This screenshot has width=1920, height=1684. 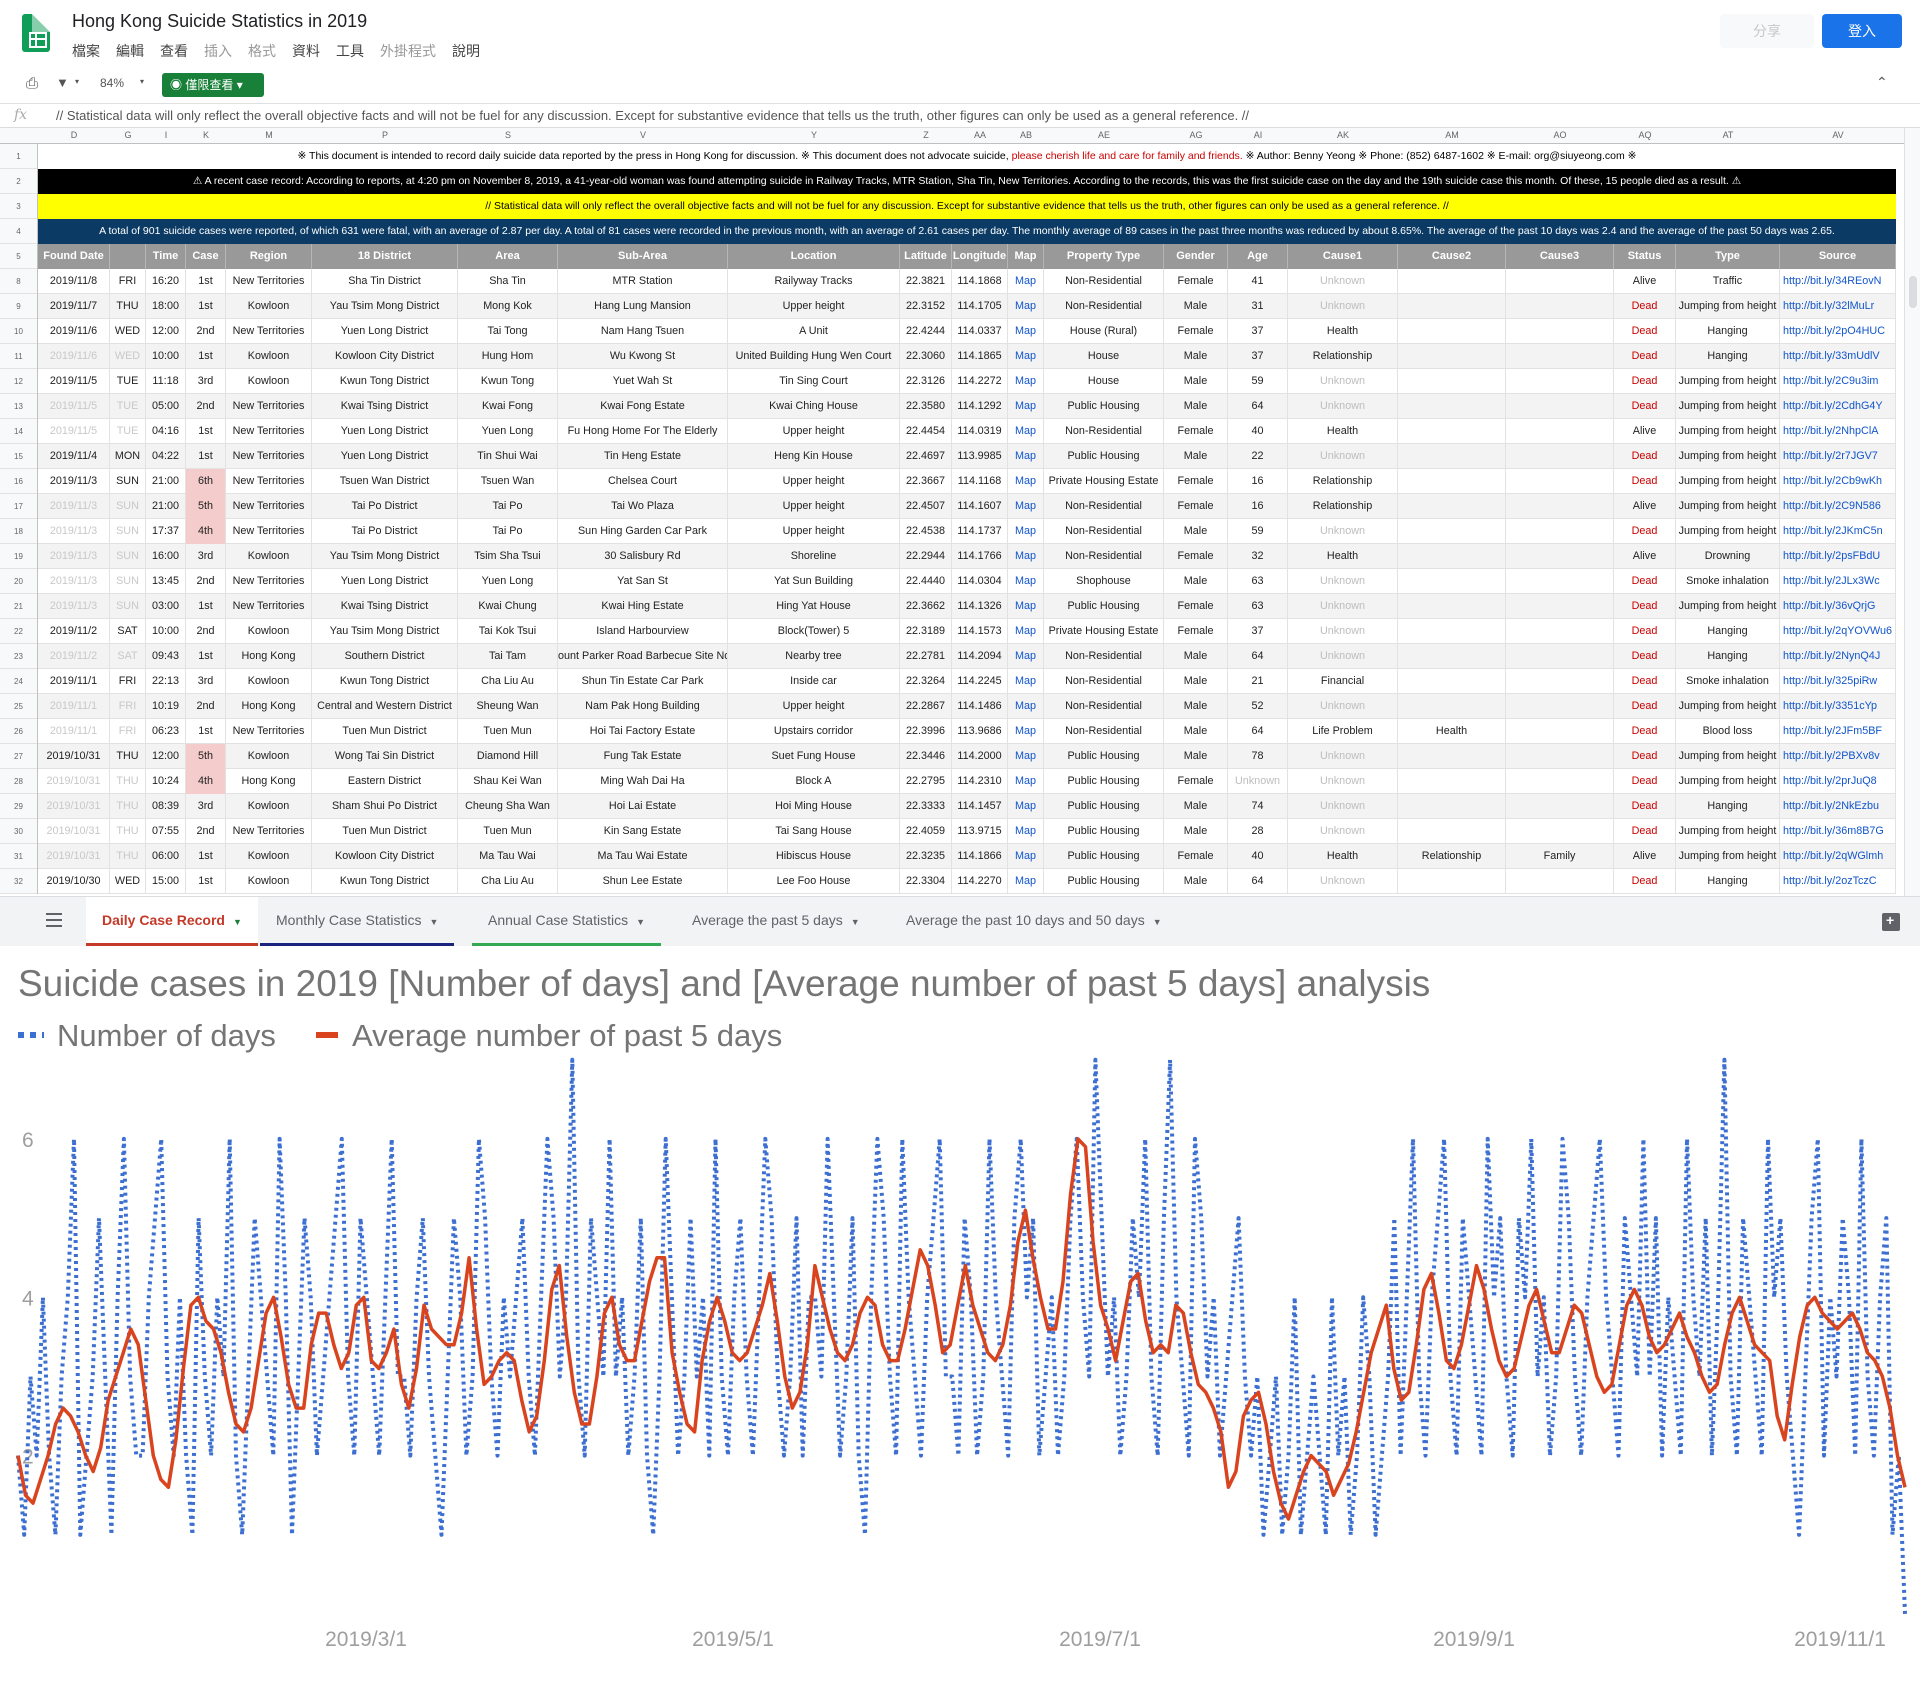 I want to click on table-cell: http://bit.ly/2qYOVWu6, so click(x=1838, y=631).